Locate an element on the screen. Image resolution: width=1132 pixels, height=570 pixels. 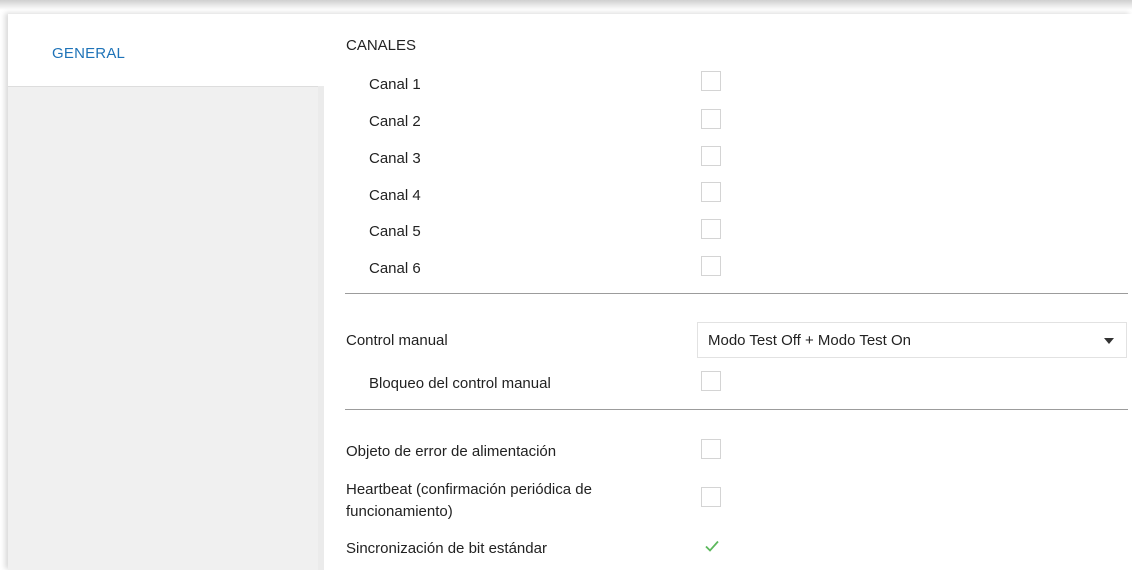
heartbeat-label-line2: funcionamiento) is located at coordinates (399, 511).